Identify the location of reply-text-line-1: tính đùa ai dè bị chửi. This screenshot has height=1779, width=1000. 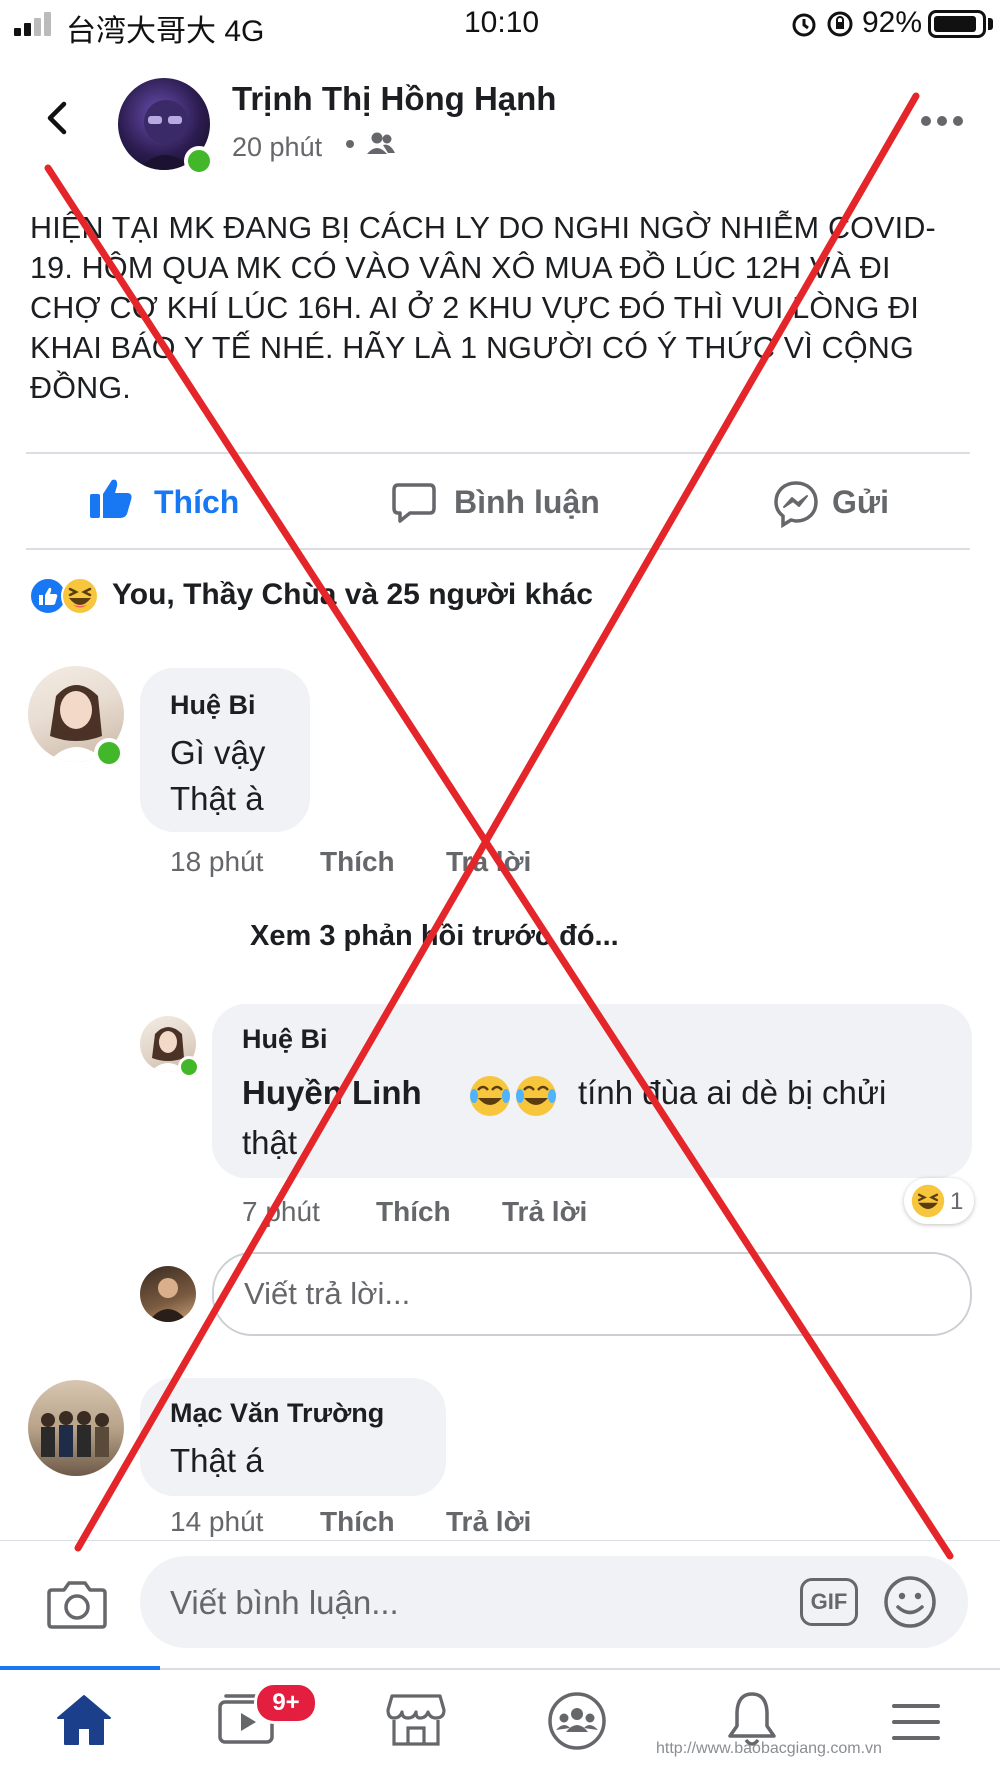
(732, 1092).